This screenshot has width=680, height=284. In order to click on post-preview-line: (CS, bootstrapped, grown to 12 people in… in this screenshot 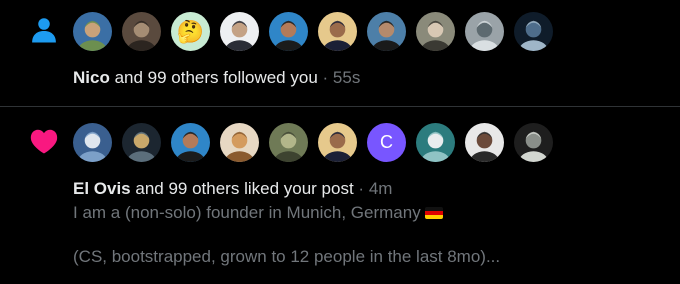, I will do `click(353, 257)`.